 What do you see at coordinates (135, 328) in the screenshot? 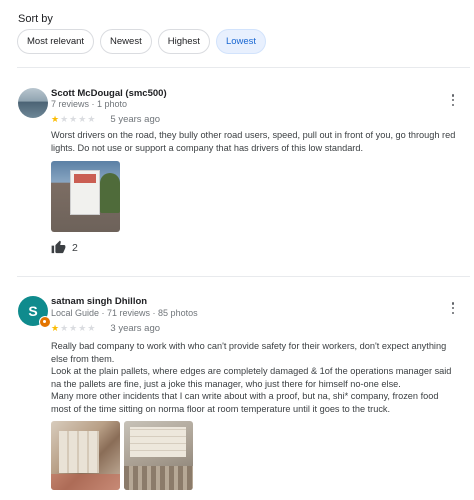
I see `review-time: 3 years ago` at bounding box center [135, 328].